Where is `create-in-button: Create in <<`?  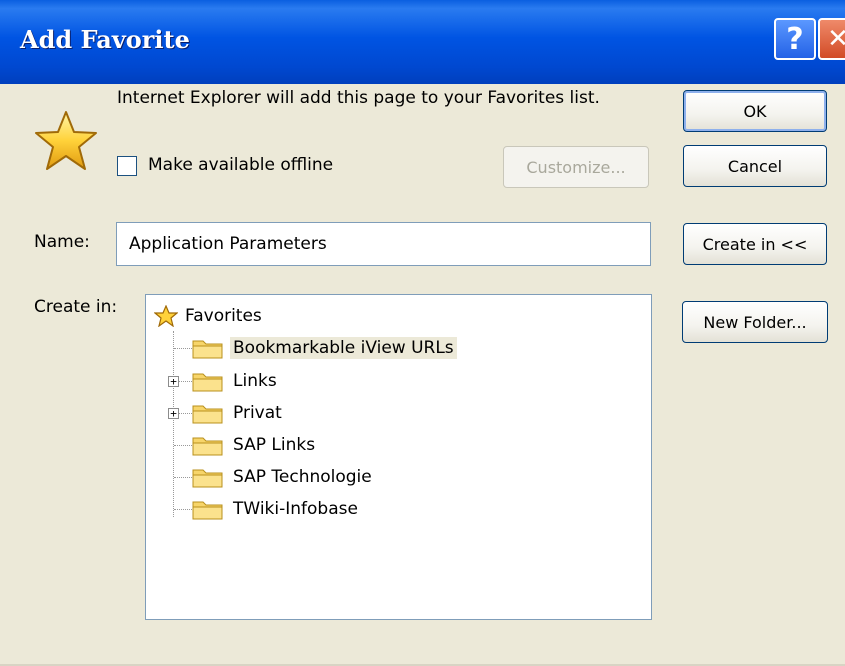
create-in-button: Create in << is located at coordinates (755, 244).